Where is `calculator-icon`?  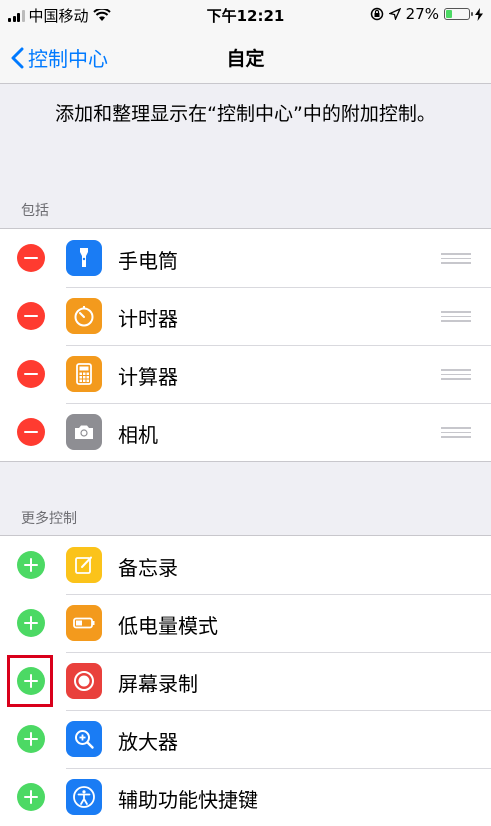 calculator-icon is located at coordinates (84, 374).